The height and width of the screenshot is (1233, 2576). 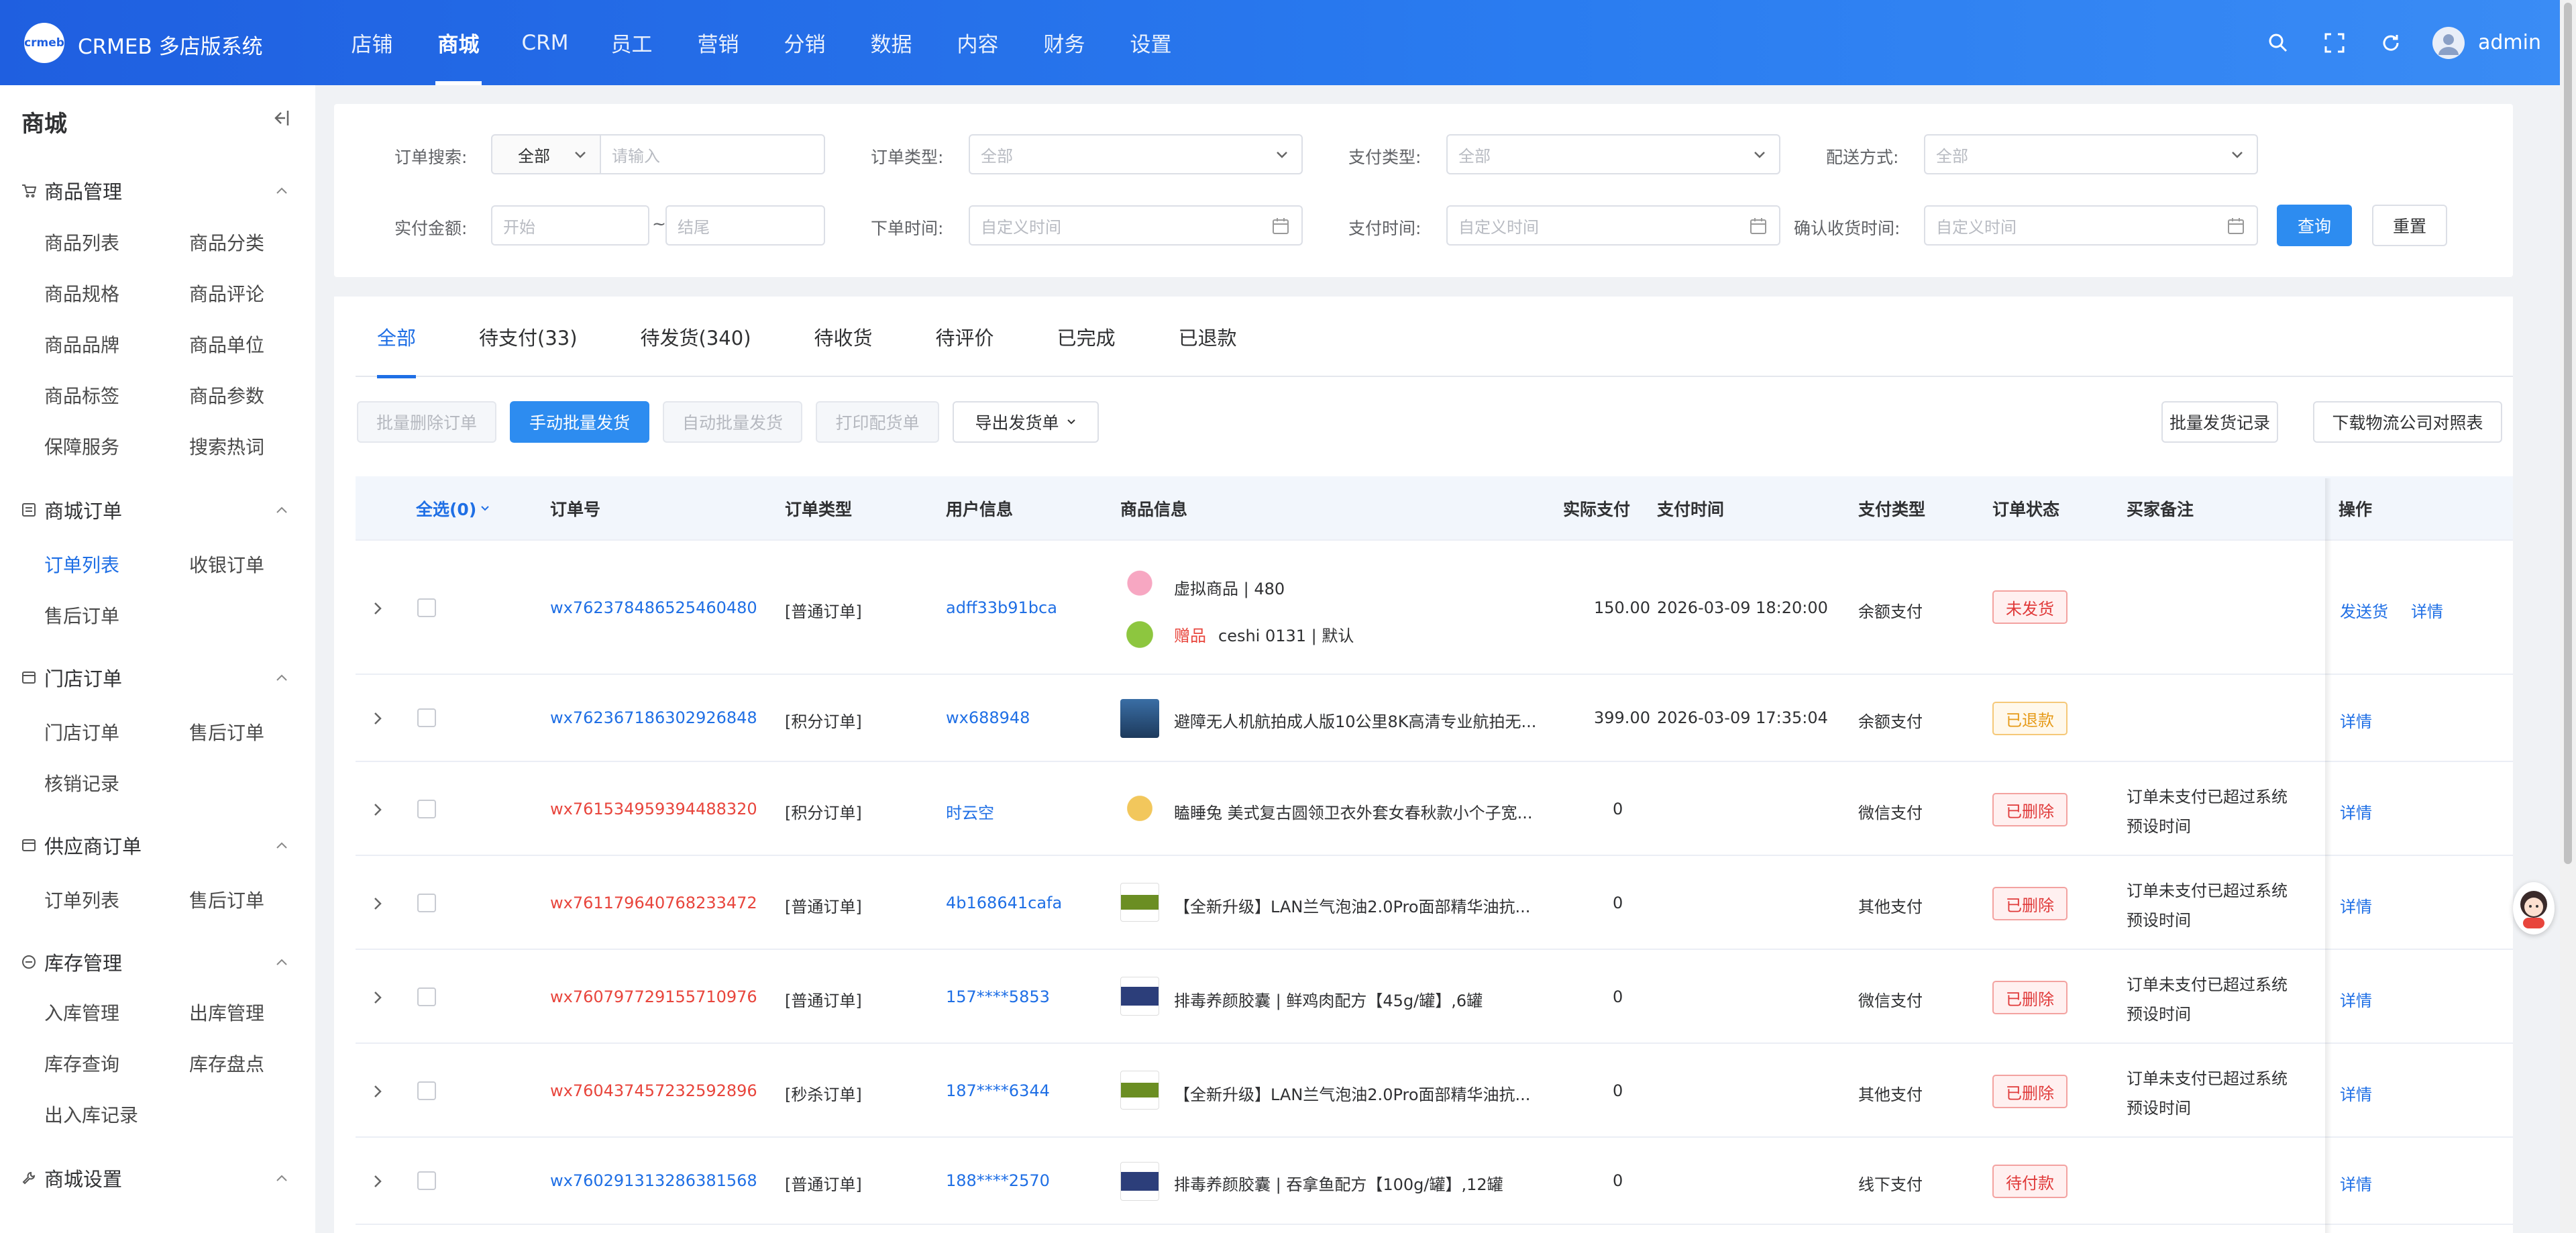 I want to click on tab-pending-ship: 待发货(340), so click(x=696, y=337).